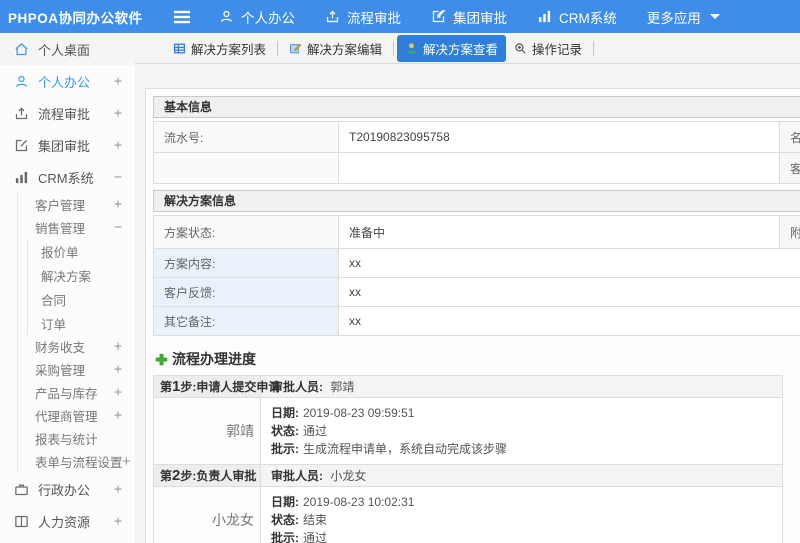 This screenshot has height=543, width=800. What do you see at coordinates (207, 431) in the screenshot?
I see `approver-signature: 郭靖` at bounding box center [207, 431].